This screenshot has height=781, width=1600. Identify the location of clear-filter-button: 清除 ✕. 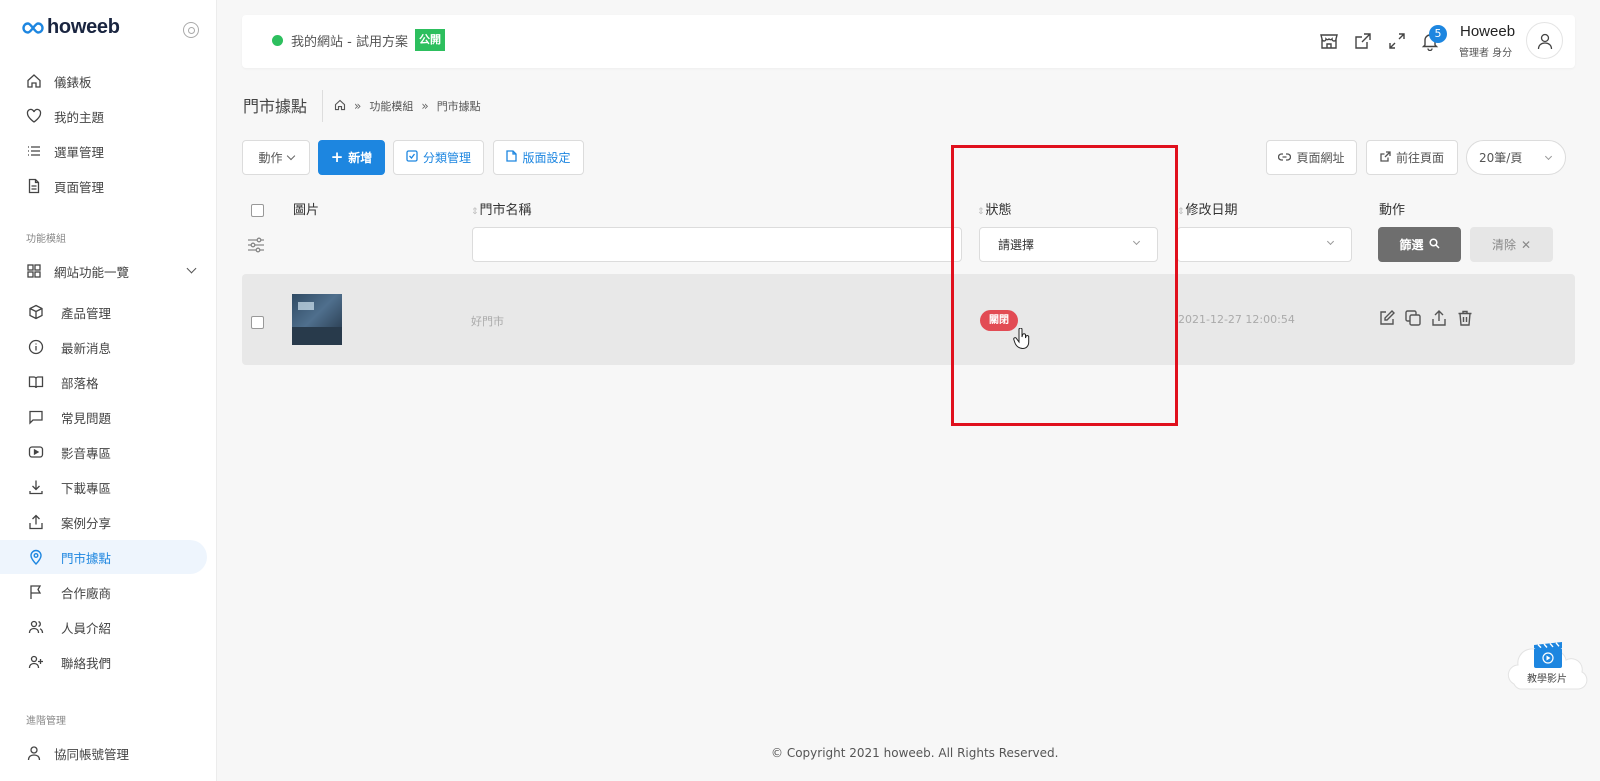
(1511, 244).